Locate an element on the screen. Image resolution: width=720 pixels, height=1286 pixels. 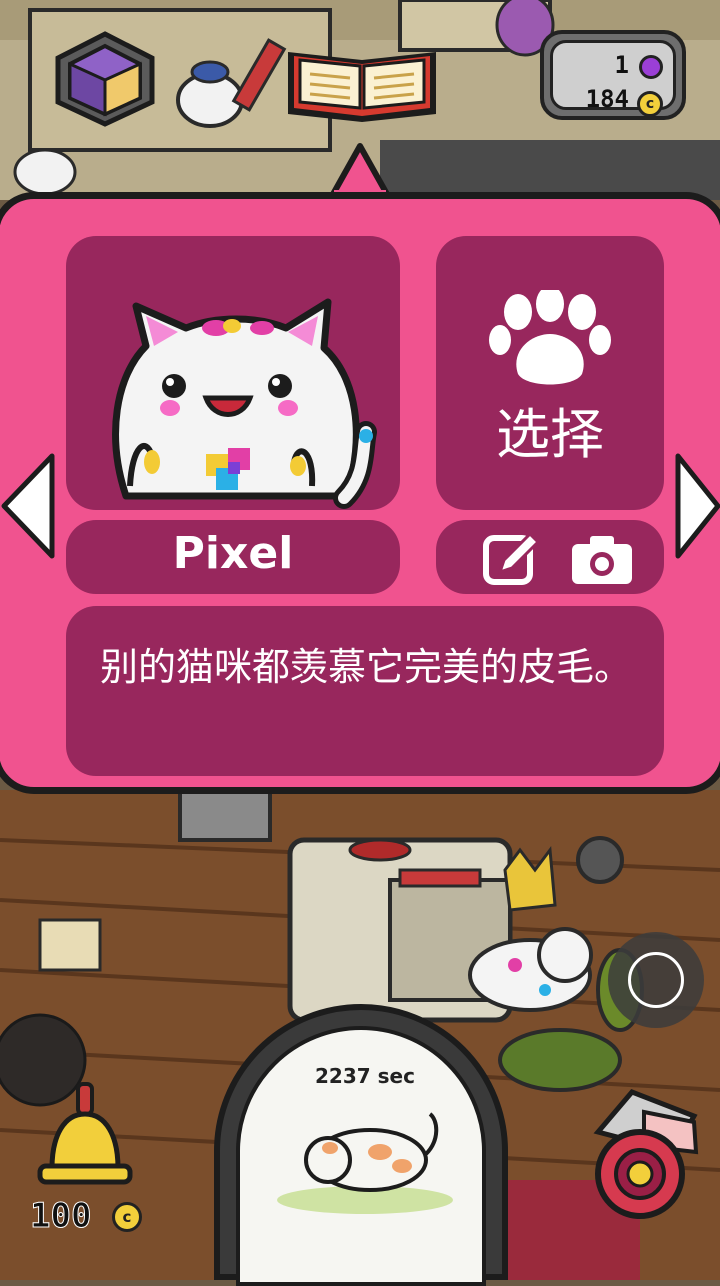
gem-count: 1 is located at coordinates (621, 65).